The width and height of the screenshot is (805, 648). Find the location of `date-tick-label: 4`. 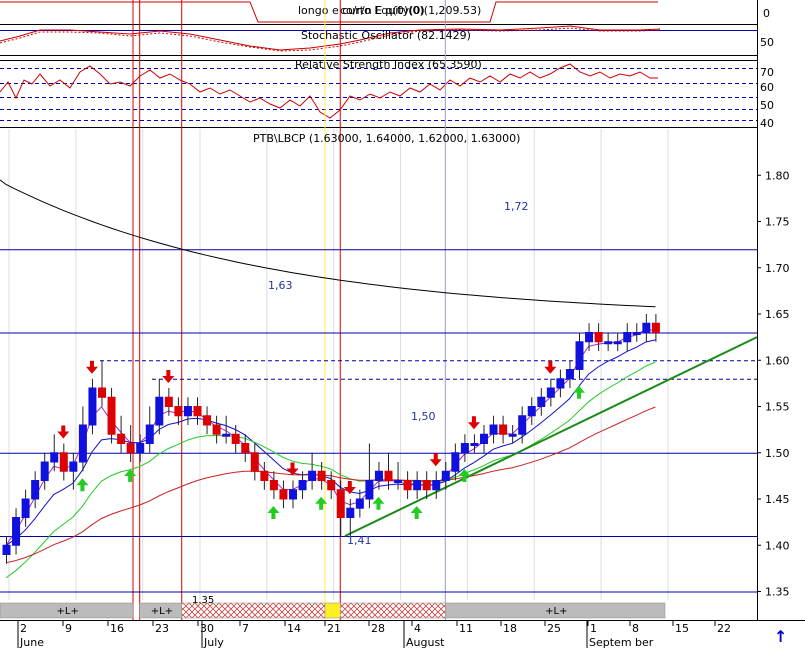

date-tick-label: 4 is located at coordinates (417, 628).